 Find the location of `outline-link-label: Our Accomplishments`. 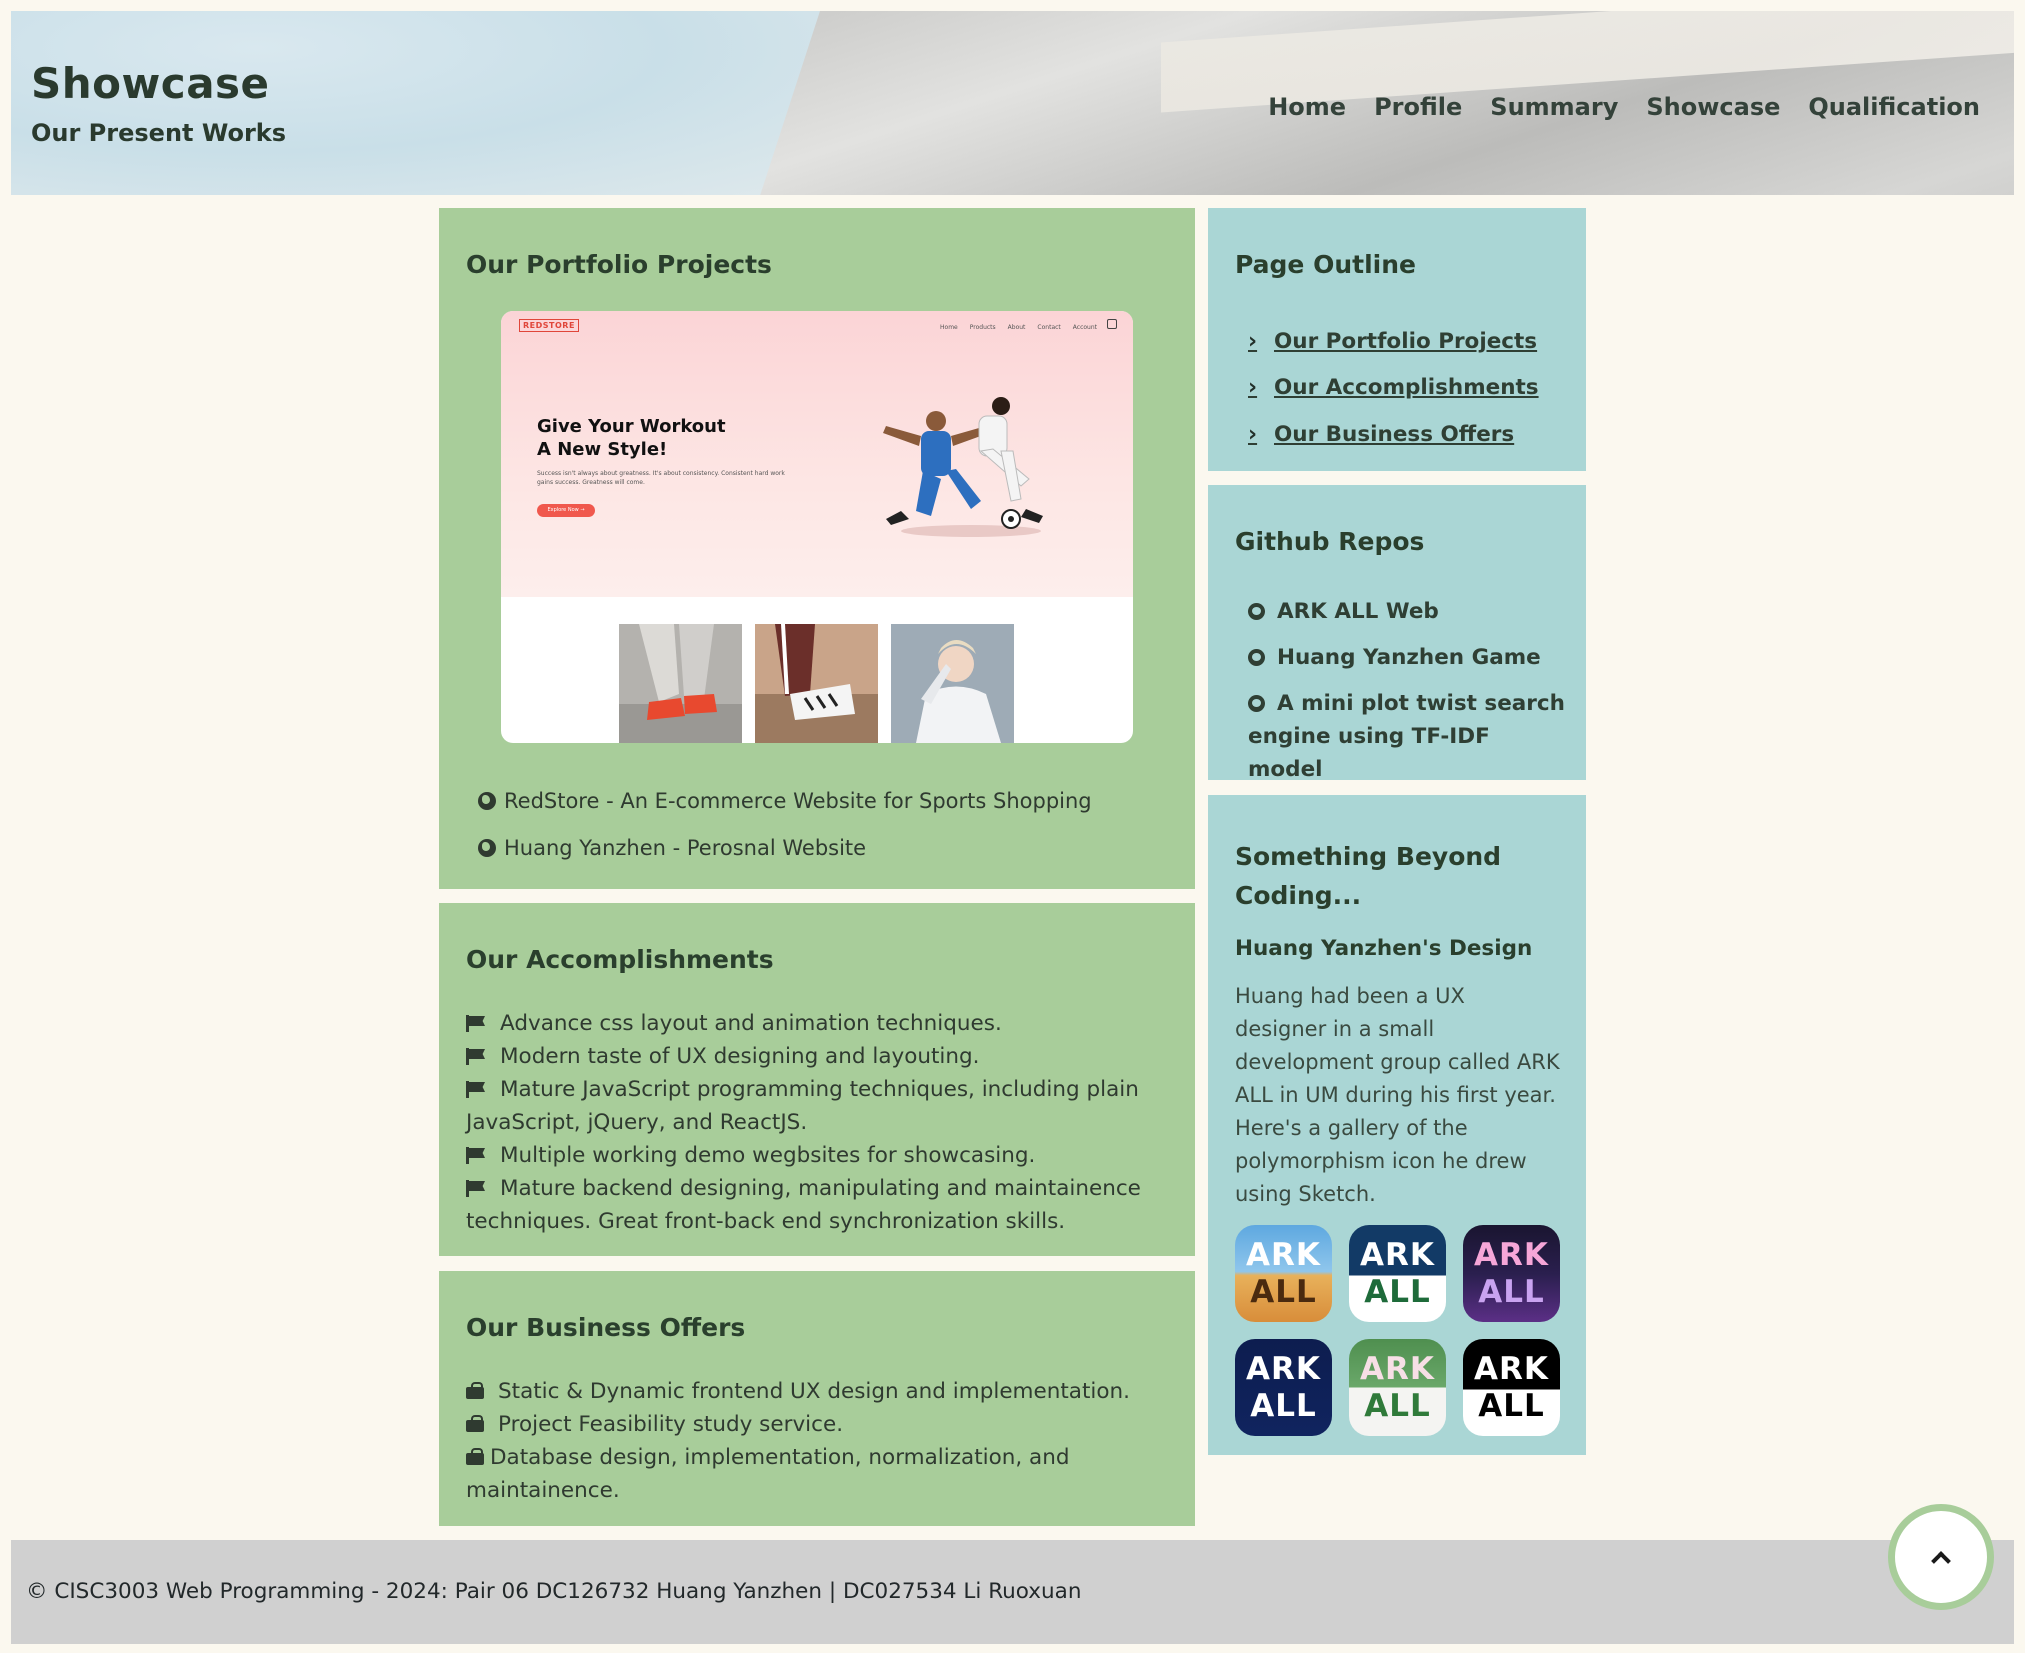

outline-link-label: Our Accomplishments is located at coordinates (1406, 388).